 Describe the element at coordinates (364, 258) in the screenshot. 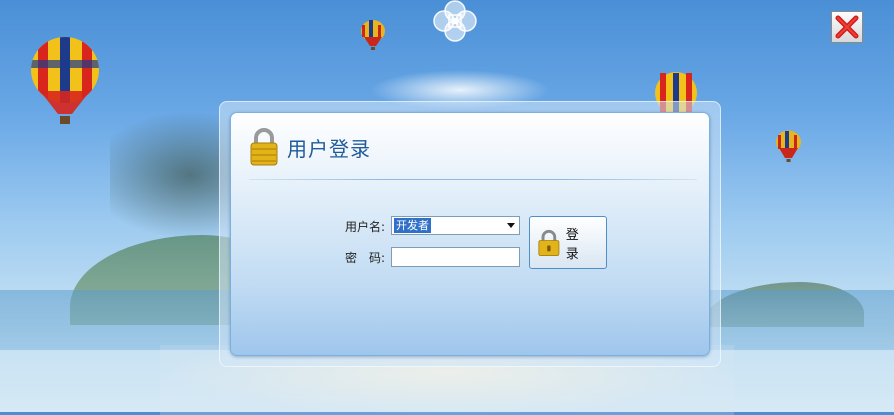

I see `password-label: 密 码:` at that location.